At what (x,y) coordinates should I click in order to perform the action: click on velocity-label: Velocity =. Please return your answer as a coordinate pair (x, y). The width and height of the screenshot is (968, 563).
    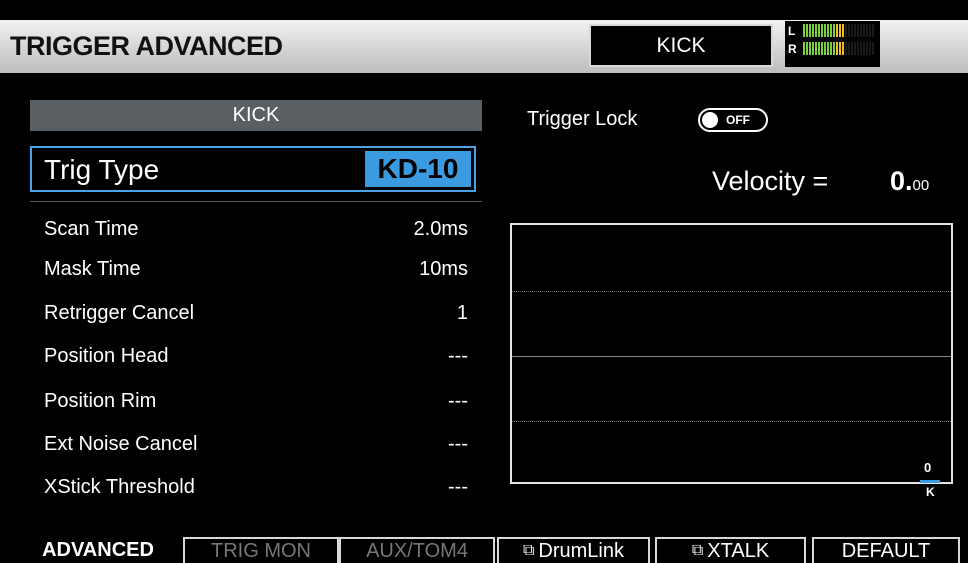
    Looking at the image, I should click on (770, 181).